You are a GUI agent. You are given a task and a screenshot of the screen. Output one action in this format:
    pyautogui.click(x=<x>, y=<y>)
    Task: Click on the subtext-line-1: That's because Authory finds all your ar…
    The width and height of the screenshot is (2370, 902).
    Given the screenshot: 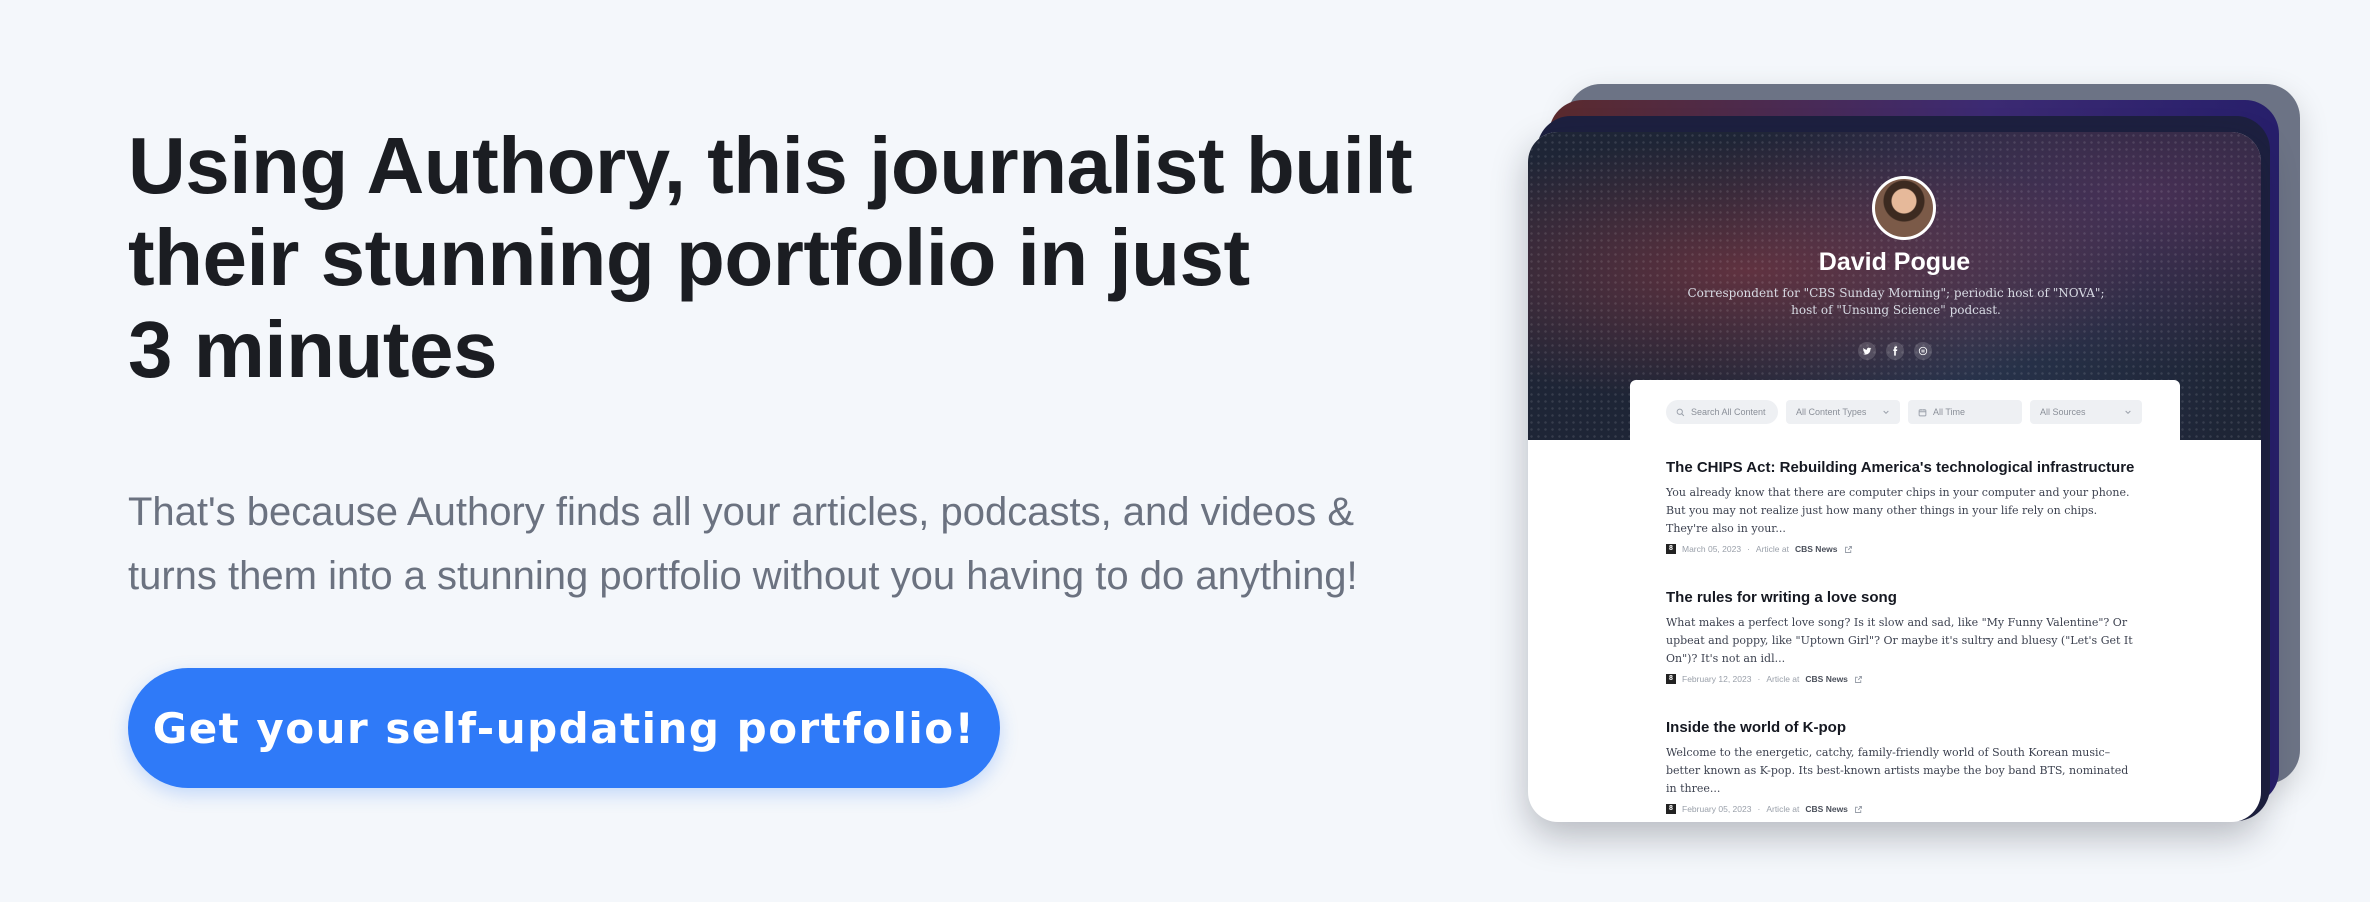 What is the action you would take?
    pyautogui.click(x=741, y=512)
    